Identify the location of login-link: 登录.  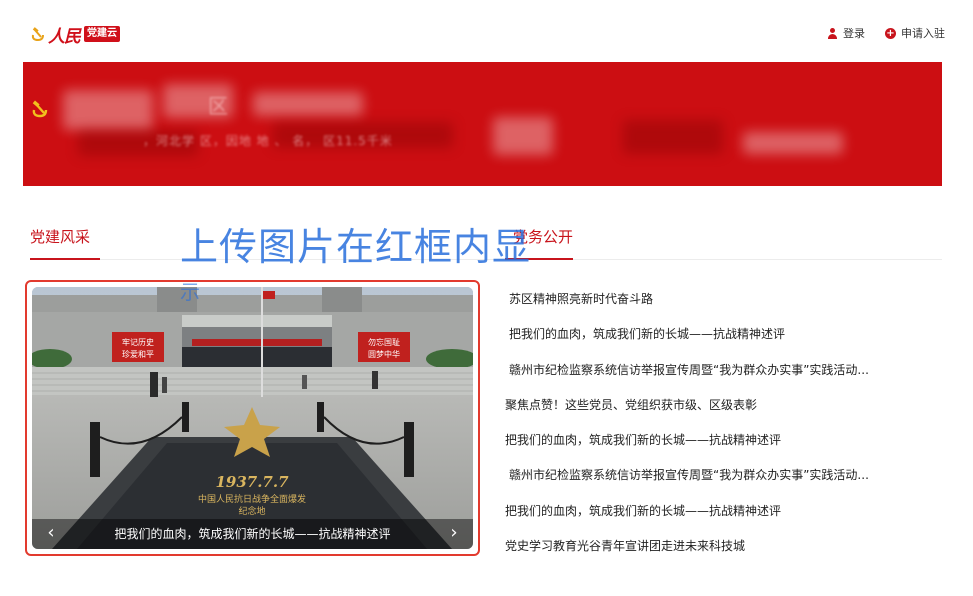
(846, 33).